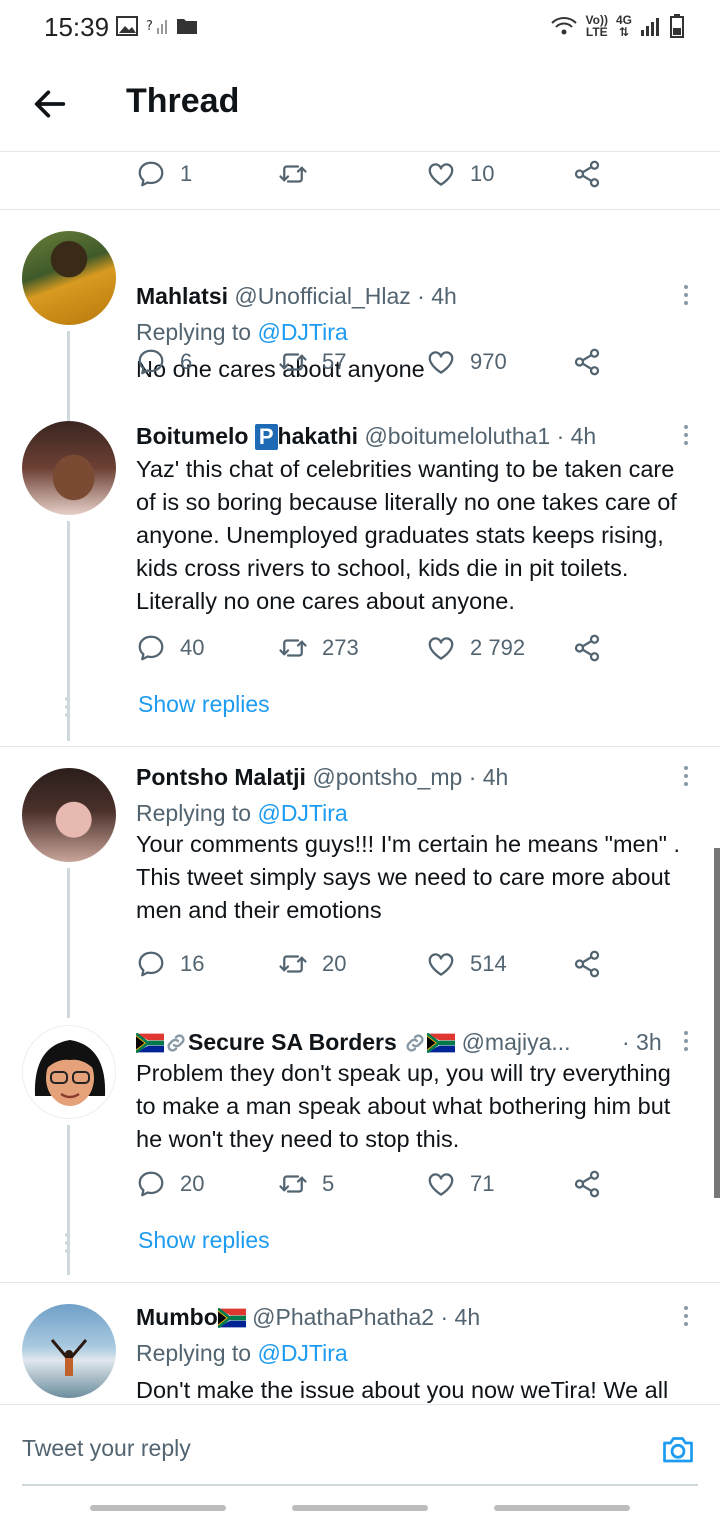  I want to click on display-name: Mahlatsi, so click(182, 296).